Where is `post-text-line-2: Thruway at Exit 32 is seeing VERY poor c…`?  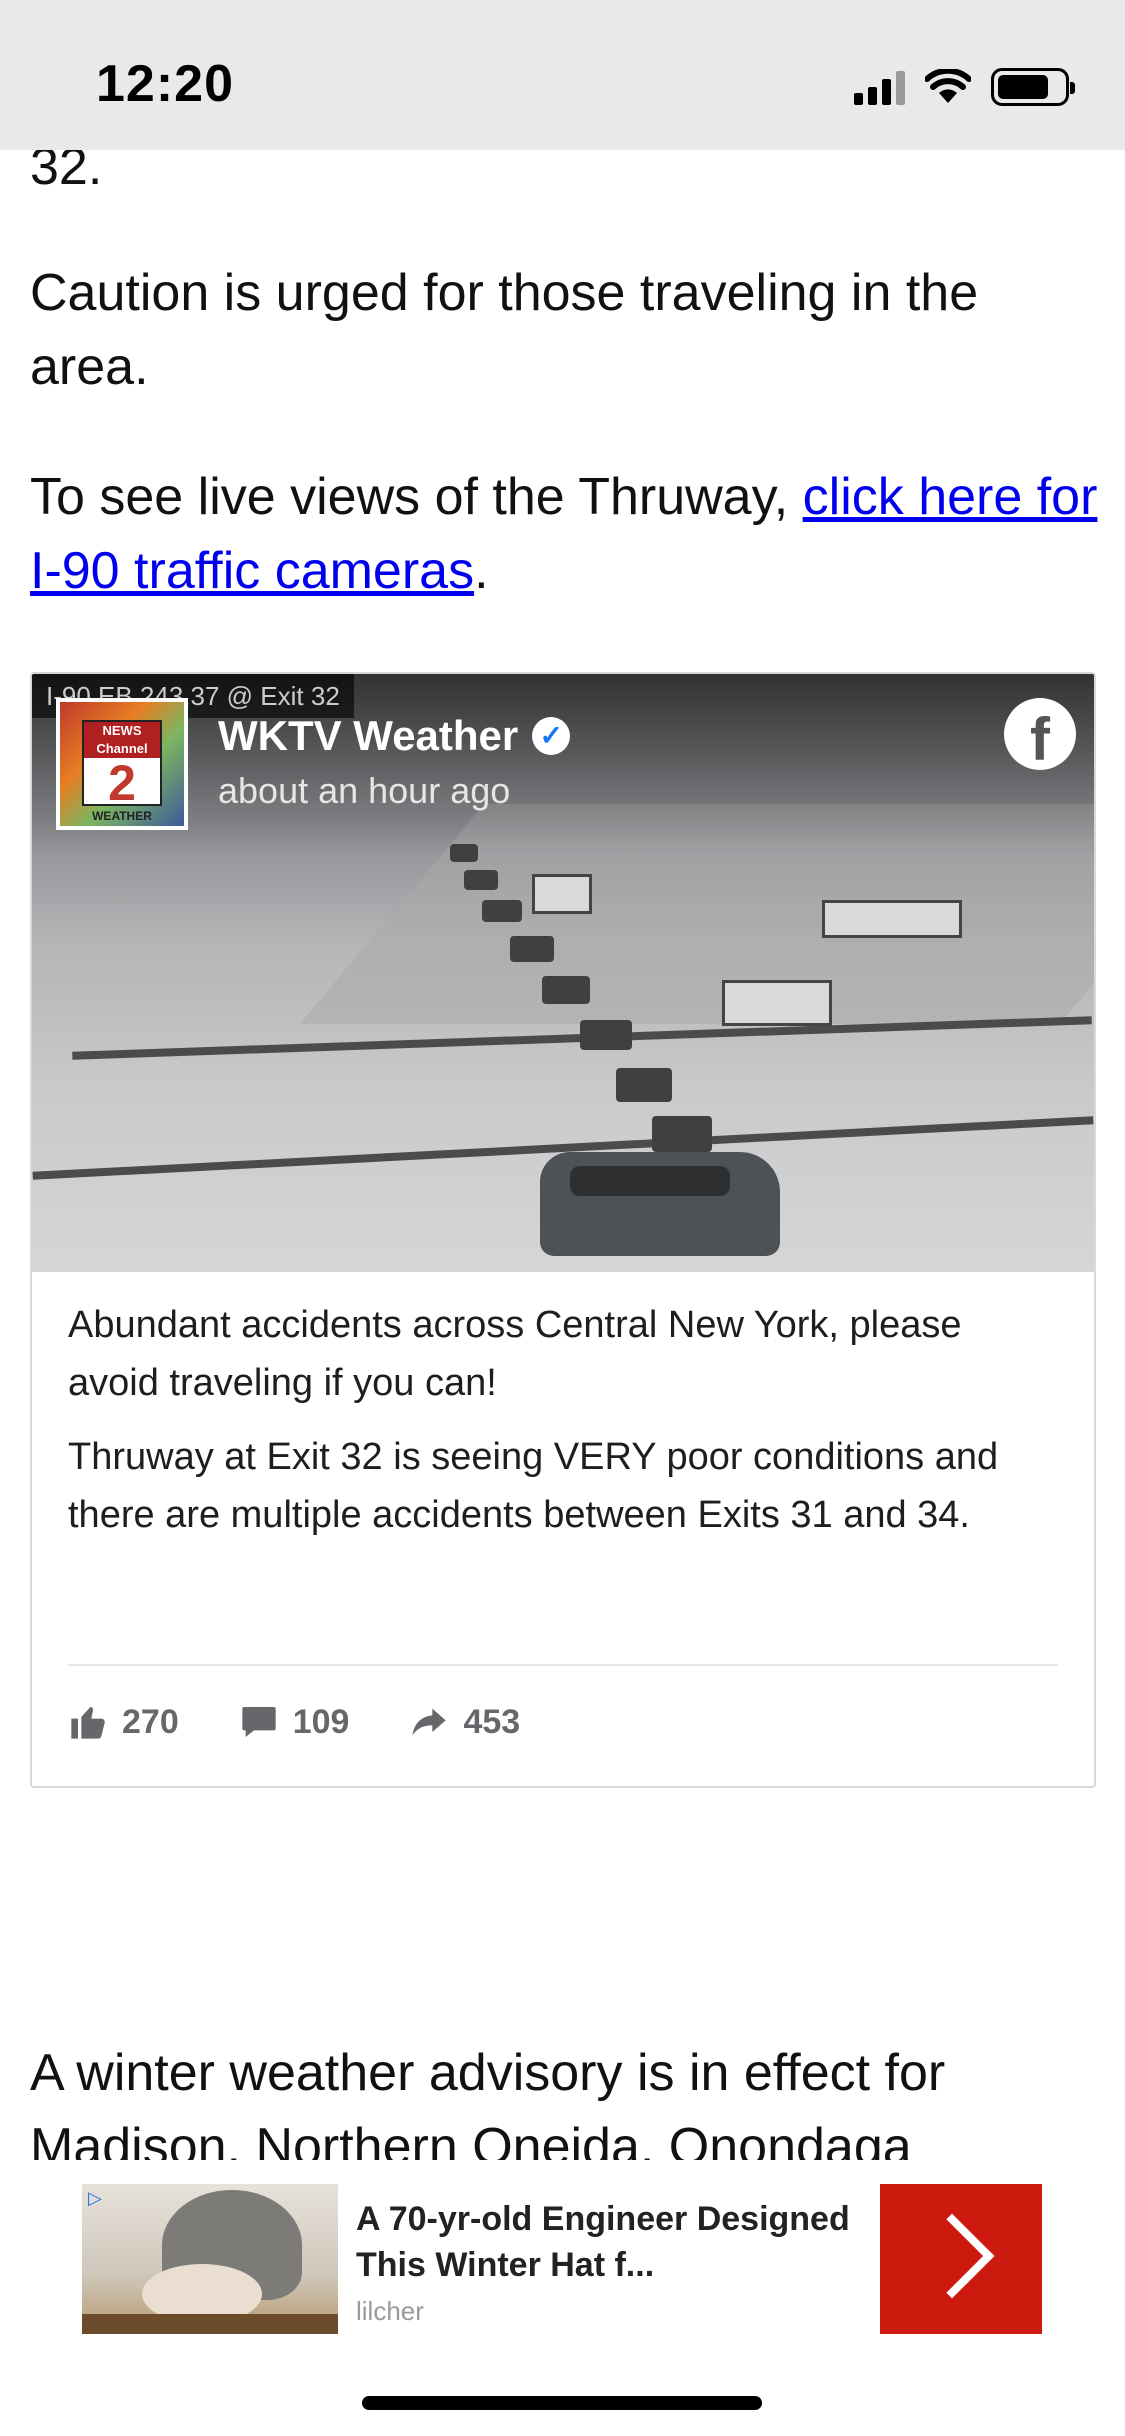
post-text-line-2: Thruway at Exit 32 is seeing VERY poor c… is located at coordinates (533, 1486).